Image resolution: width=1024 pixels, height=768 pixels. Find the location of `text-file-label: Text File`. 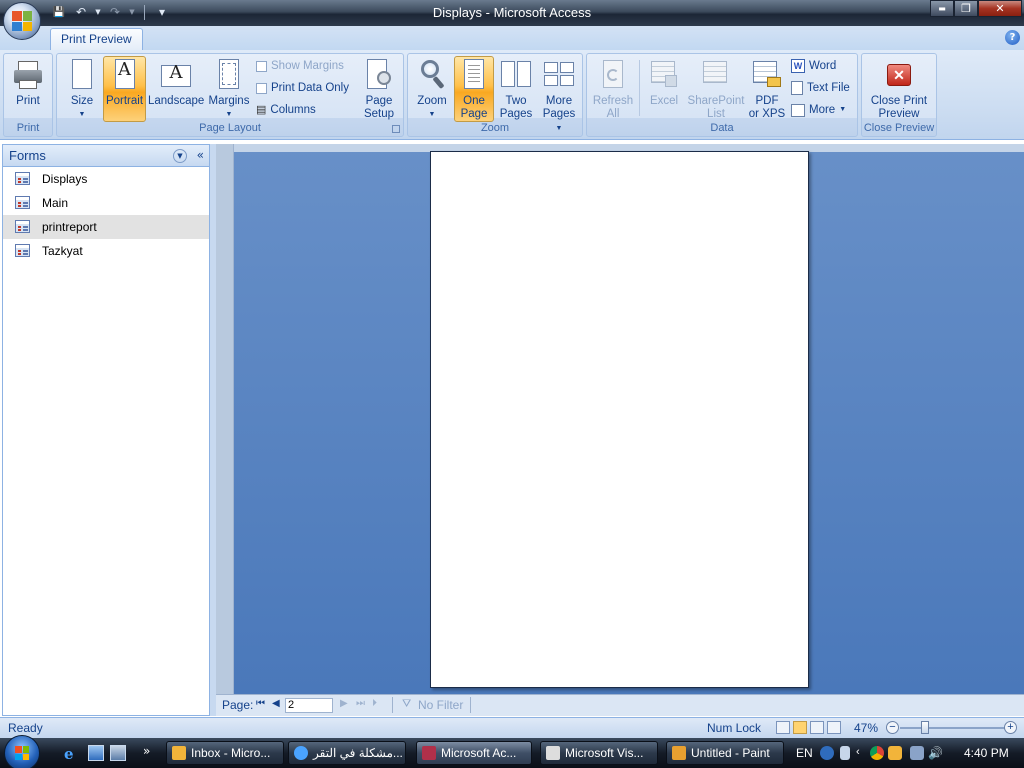

text-file-label: Text File is located at coordinates (828, 88).